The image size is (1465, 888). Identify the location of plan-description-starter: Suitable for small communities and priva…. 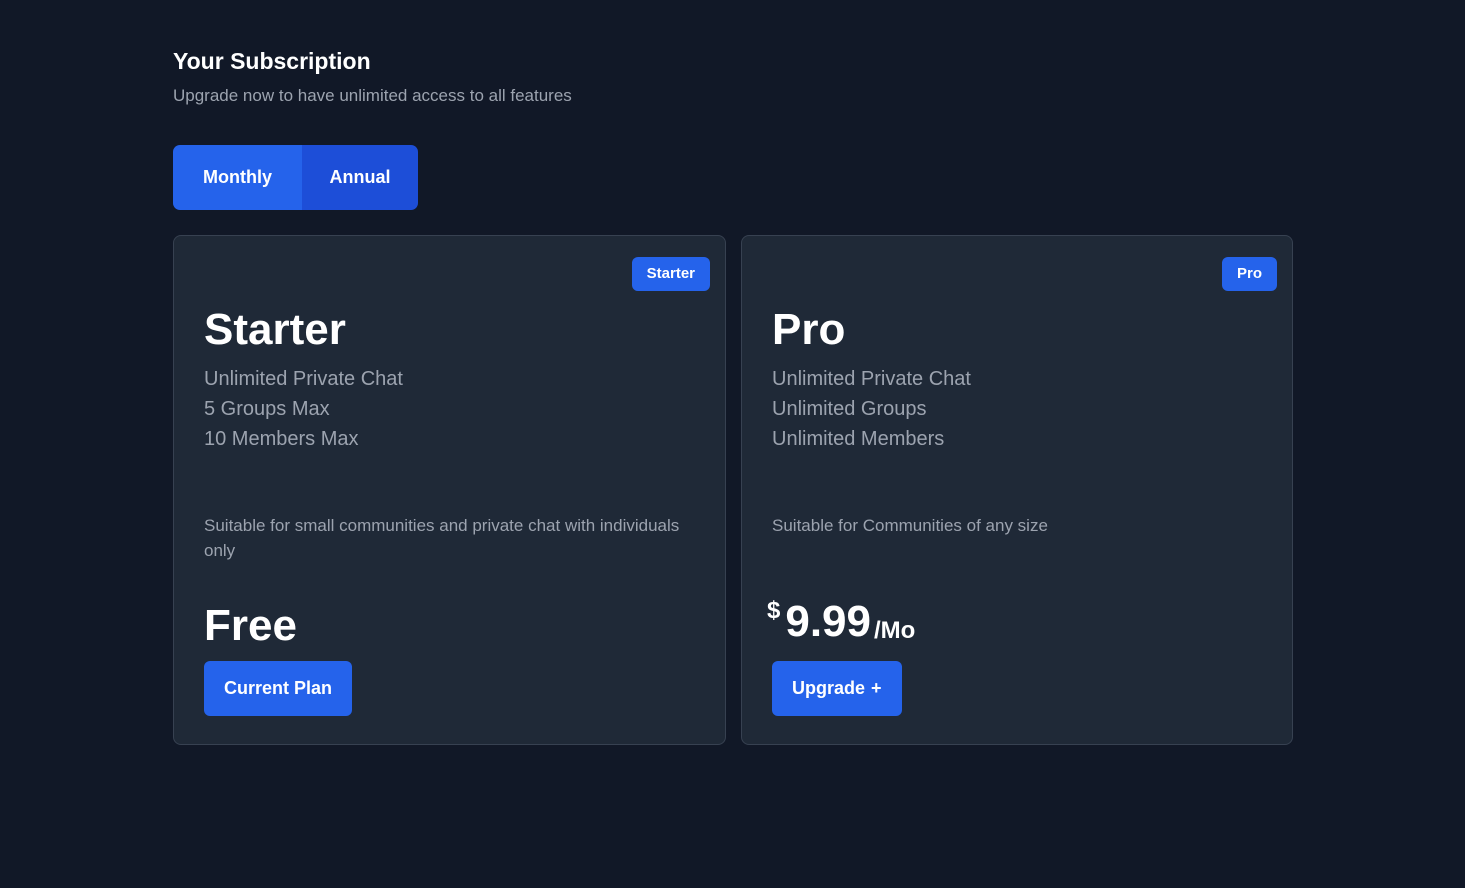
(442, 538).